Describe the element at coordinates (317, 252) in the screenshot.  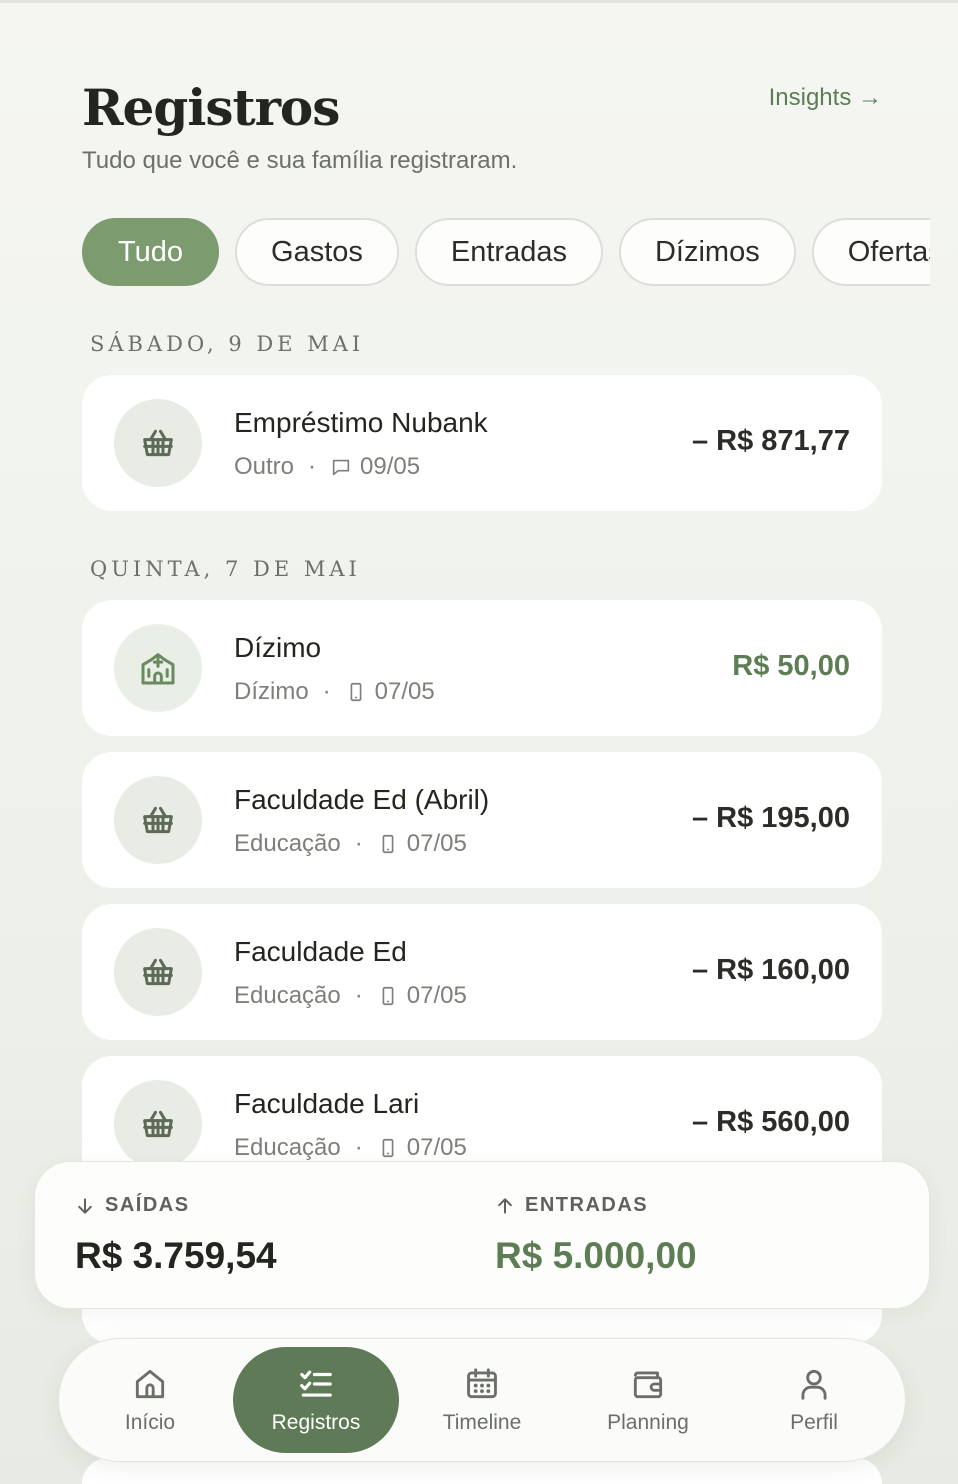
I see `filter-chip-gastos: Gastos` at that location.